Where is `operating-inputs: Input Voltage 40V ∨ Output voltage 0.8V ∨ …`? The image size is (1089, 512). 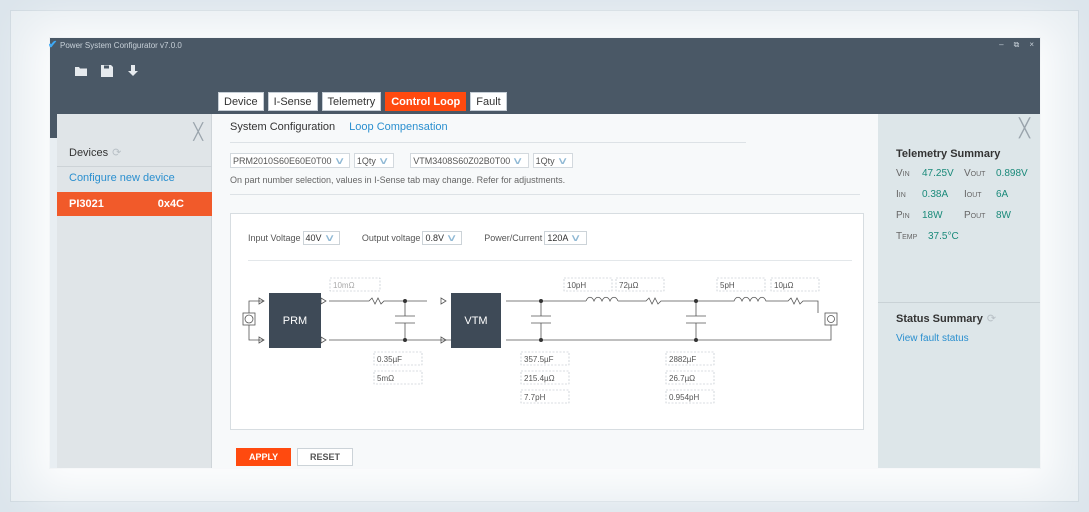
operating-inputs: Input Voltage 40V ∨ Output voltage 0.8V ∨ … is located at coordinates (417, 238).